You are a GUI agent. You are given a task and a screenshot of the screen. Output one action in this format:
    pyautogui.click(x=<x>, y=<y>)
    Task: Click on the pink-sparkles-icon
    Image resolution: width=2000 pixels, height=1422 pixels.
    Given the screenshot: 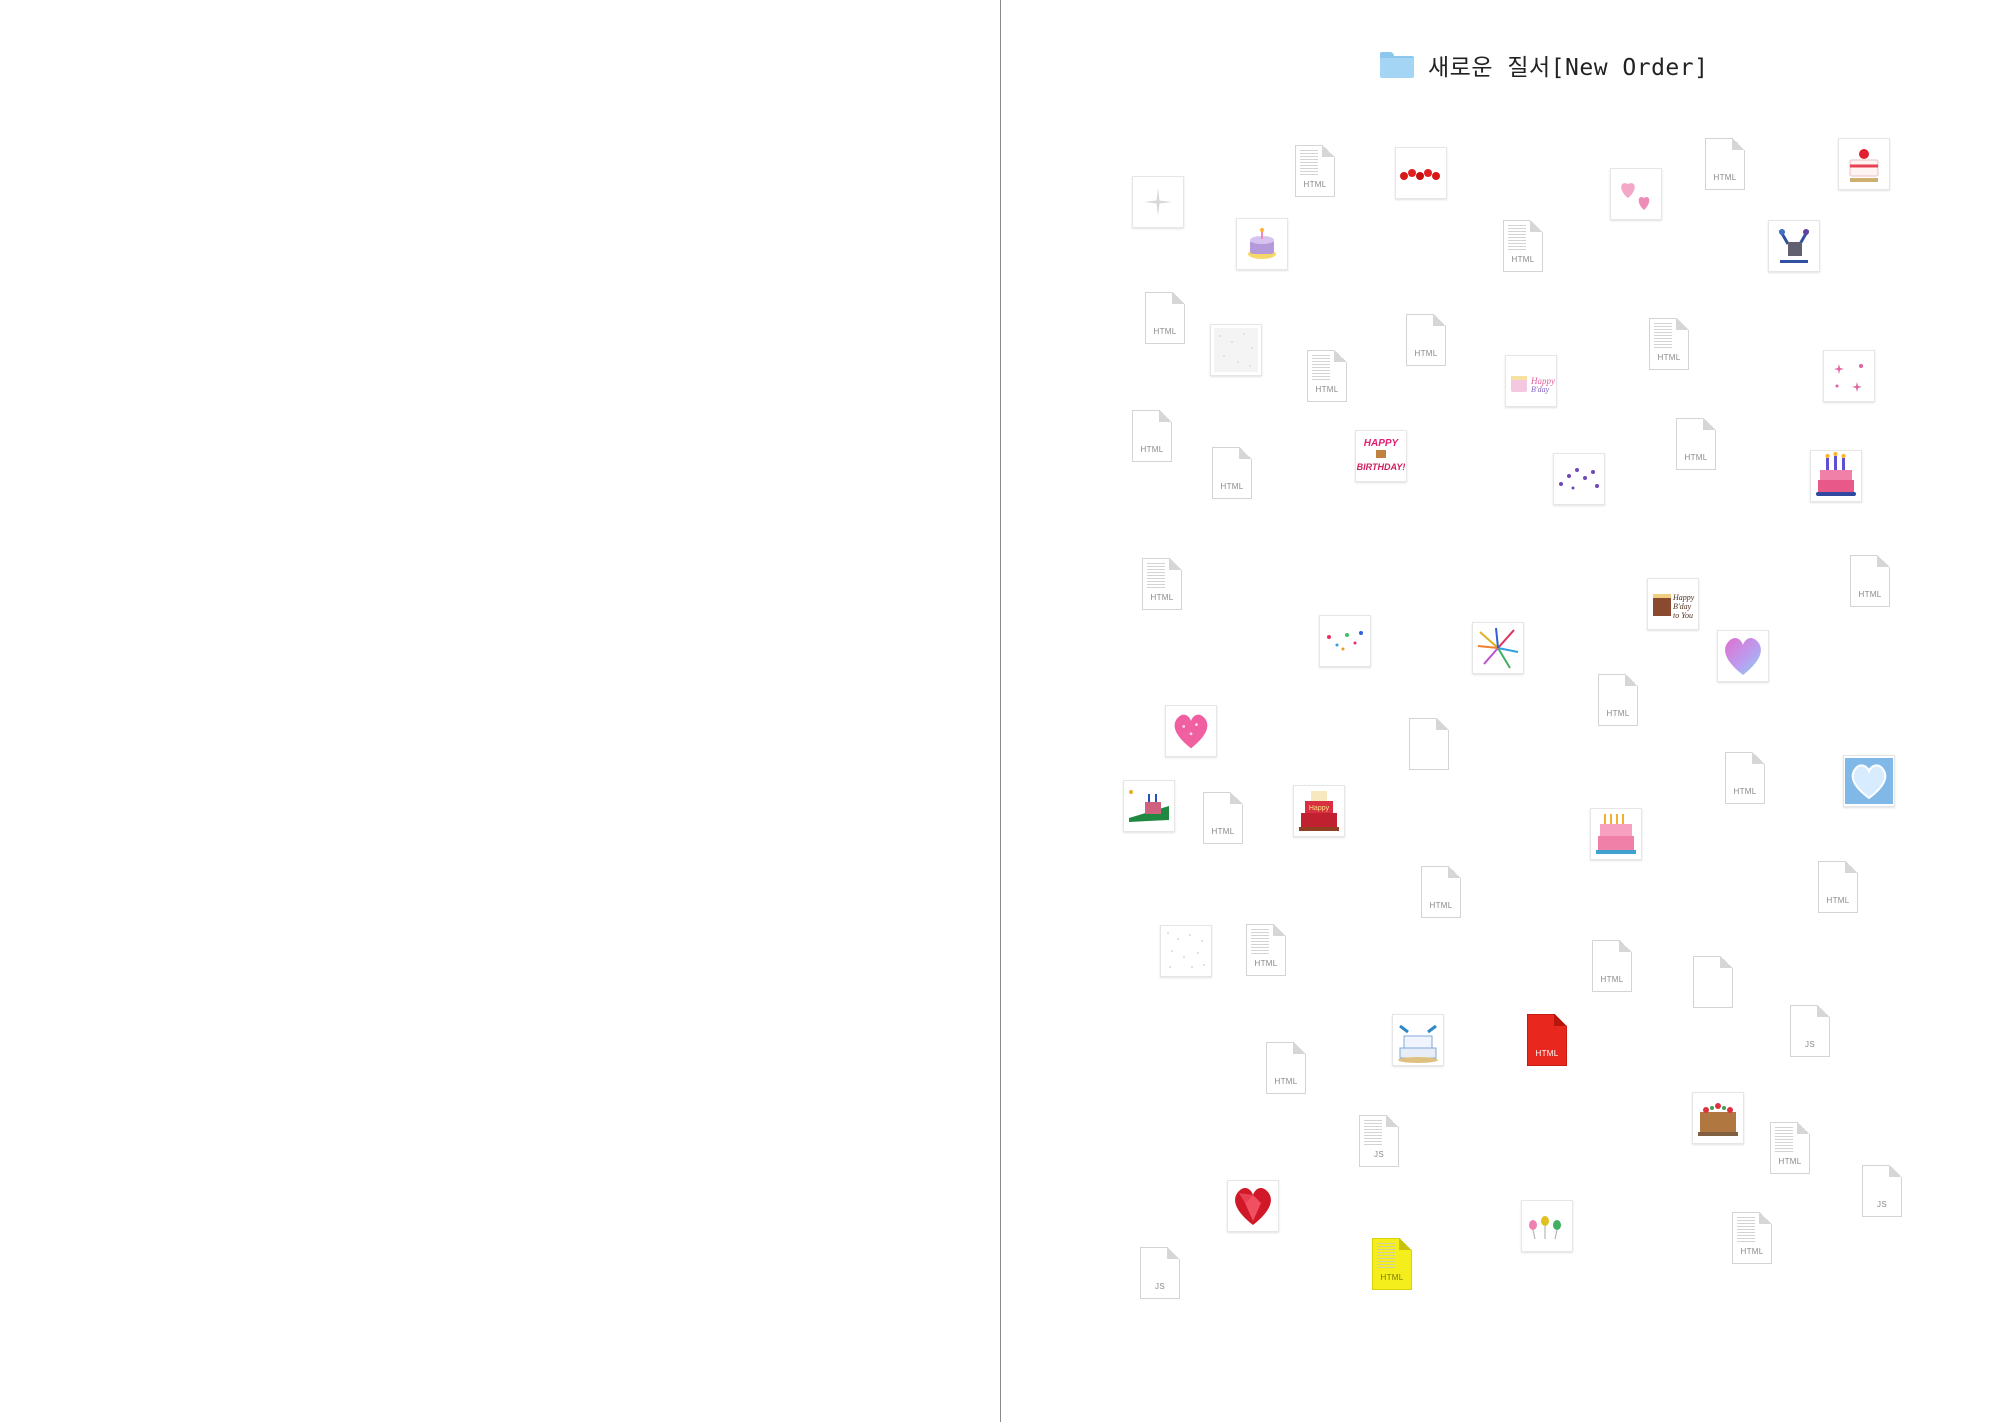 What is the action you would take?
    pyautogui.click(x=1849, y=376)
    